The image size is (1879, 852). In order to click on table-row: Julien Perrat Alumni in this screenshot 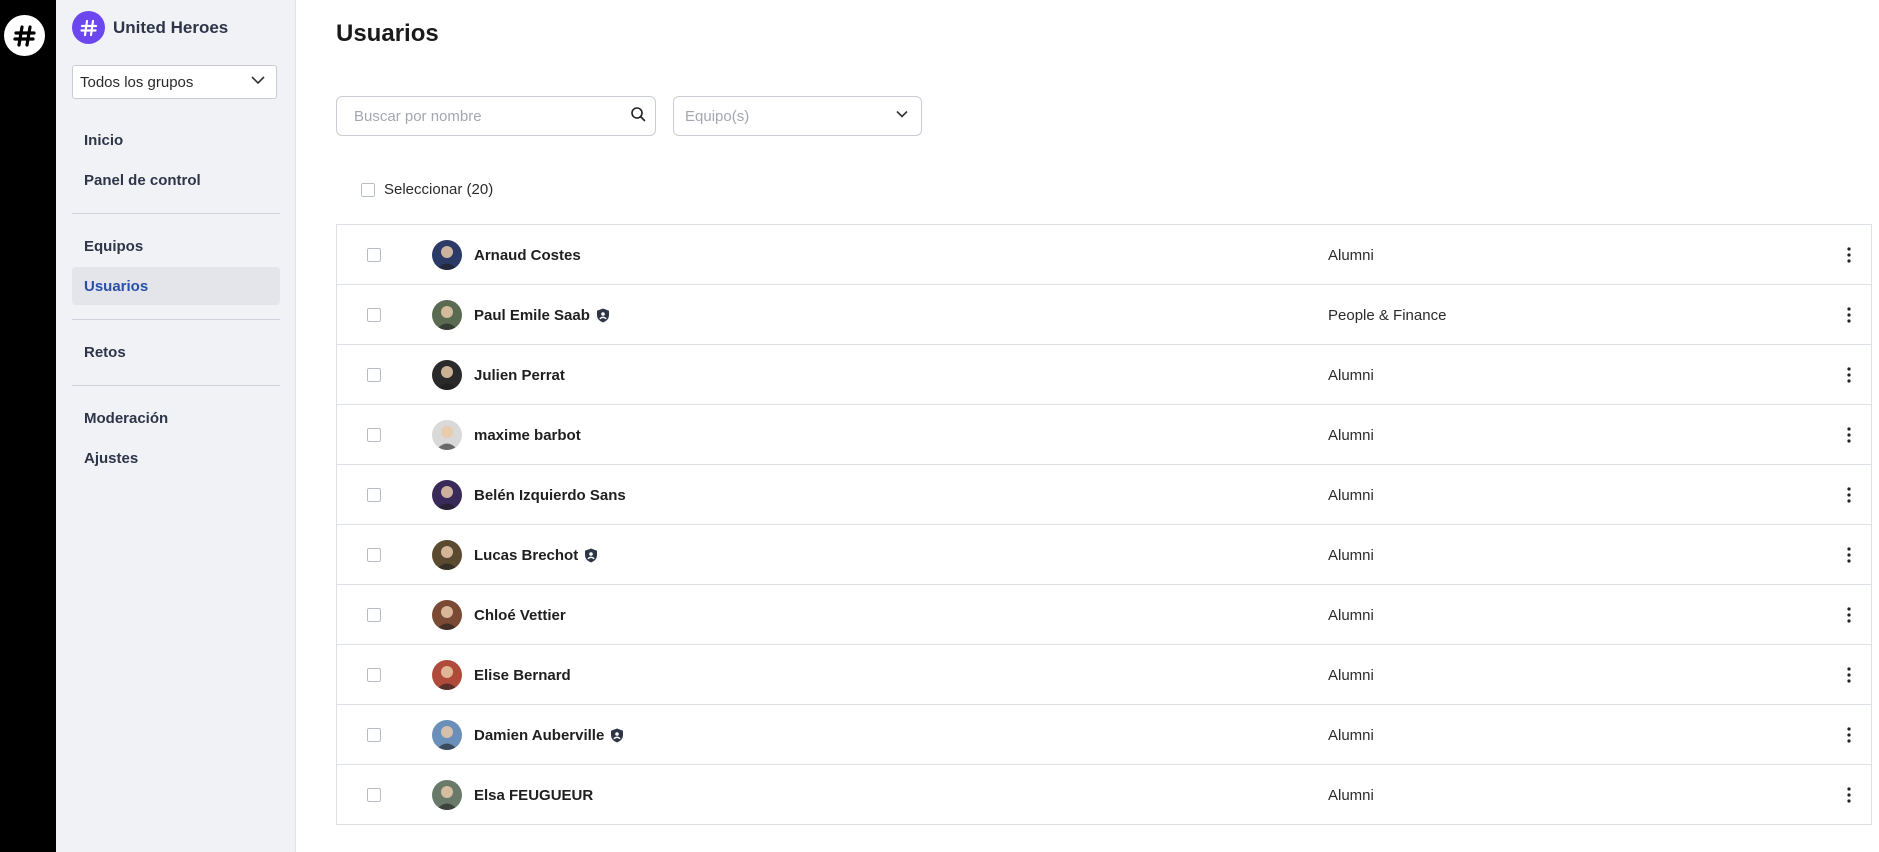, I will do `click(1104, 375)`.